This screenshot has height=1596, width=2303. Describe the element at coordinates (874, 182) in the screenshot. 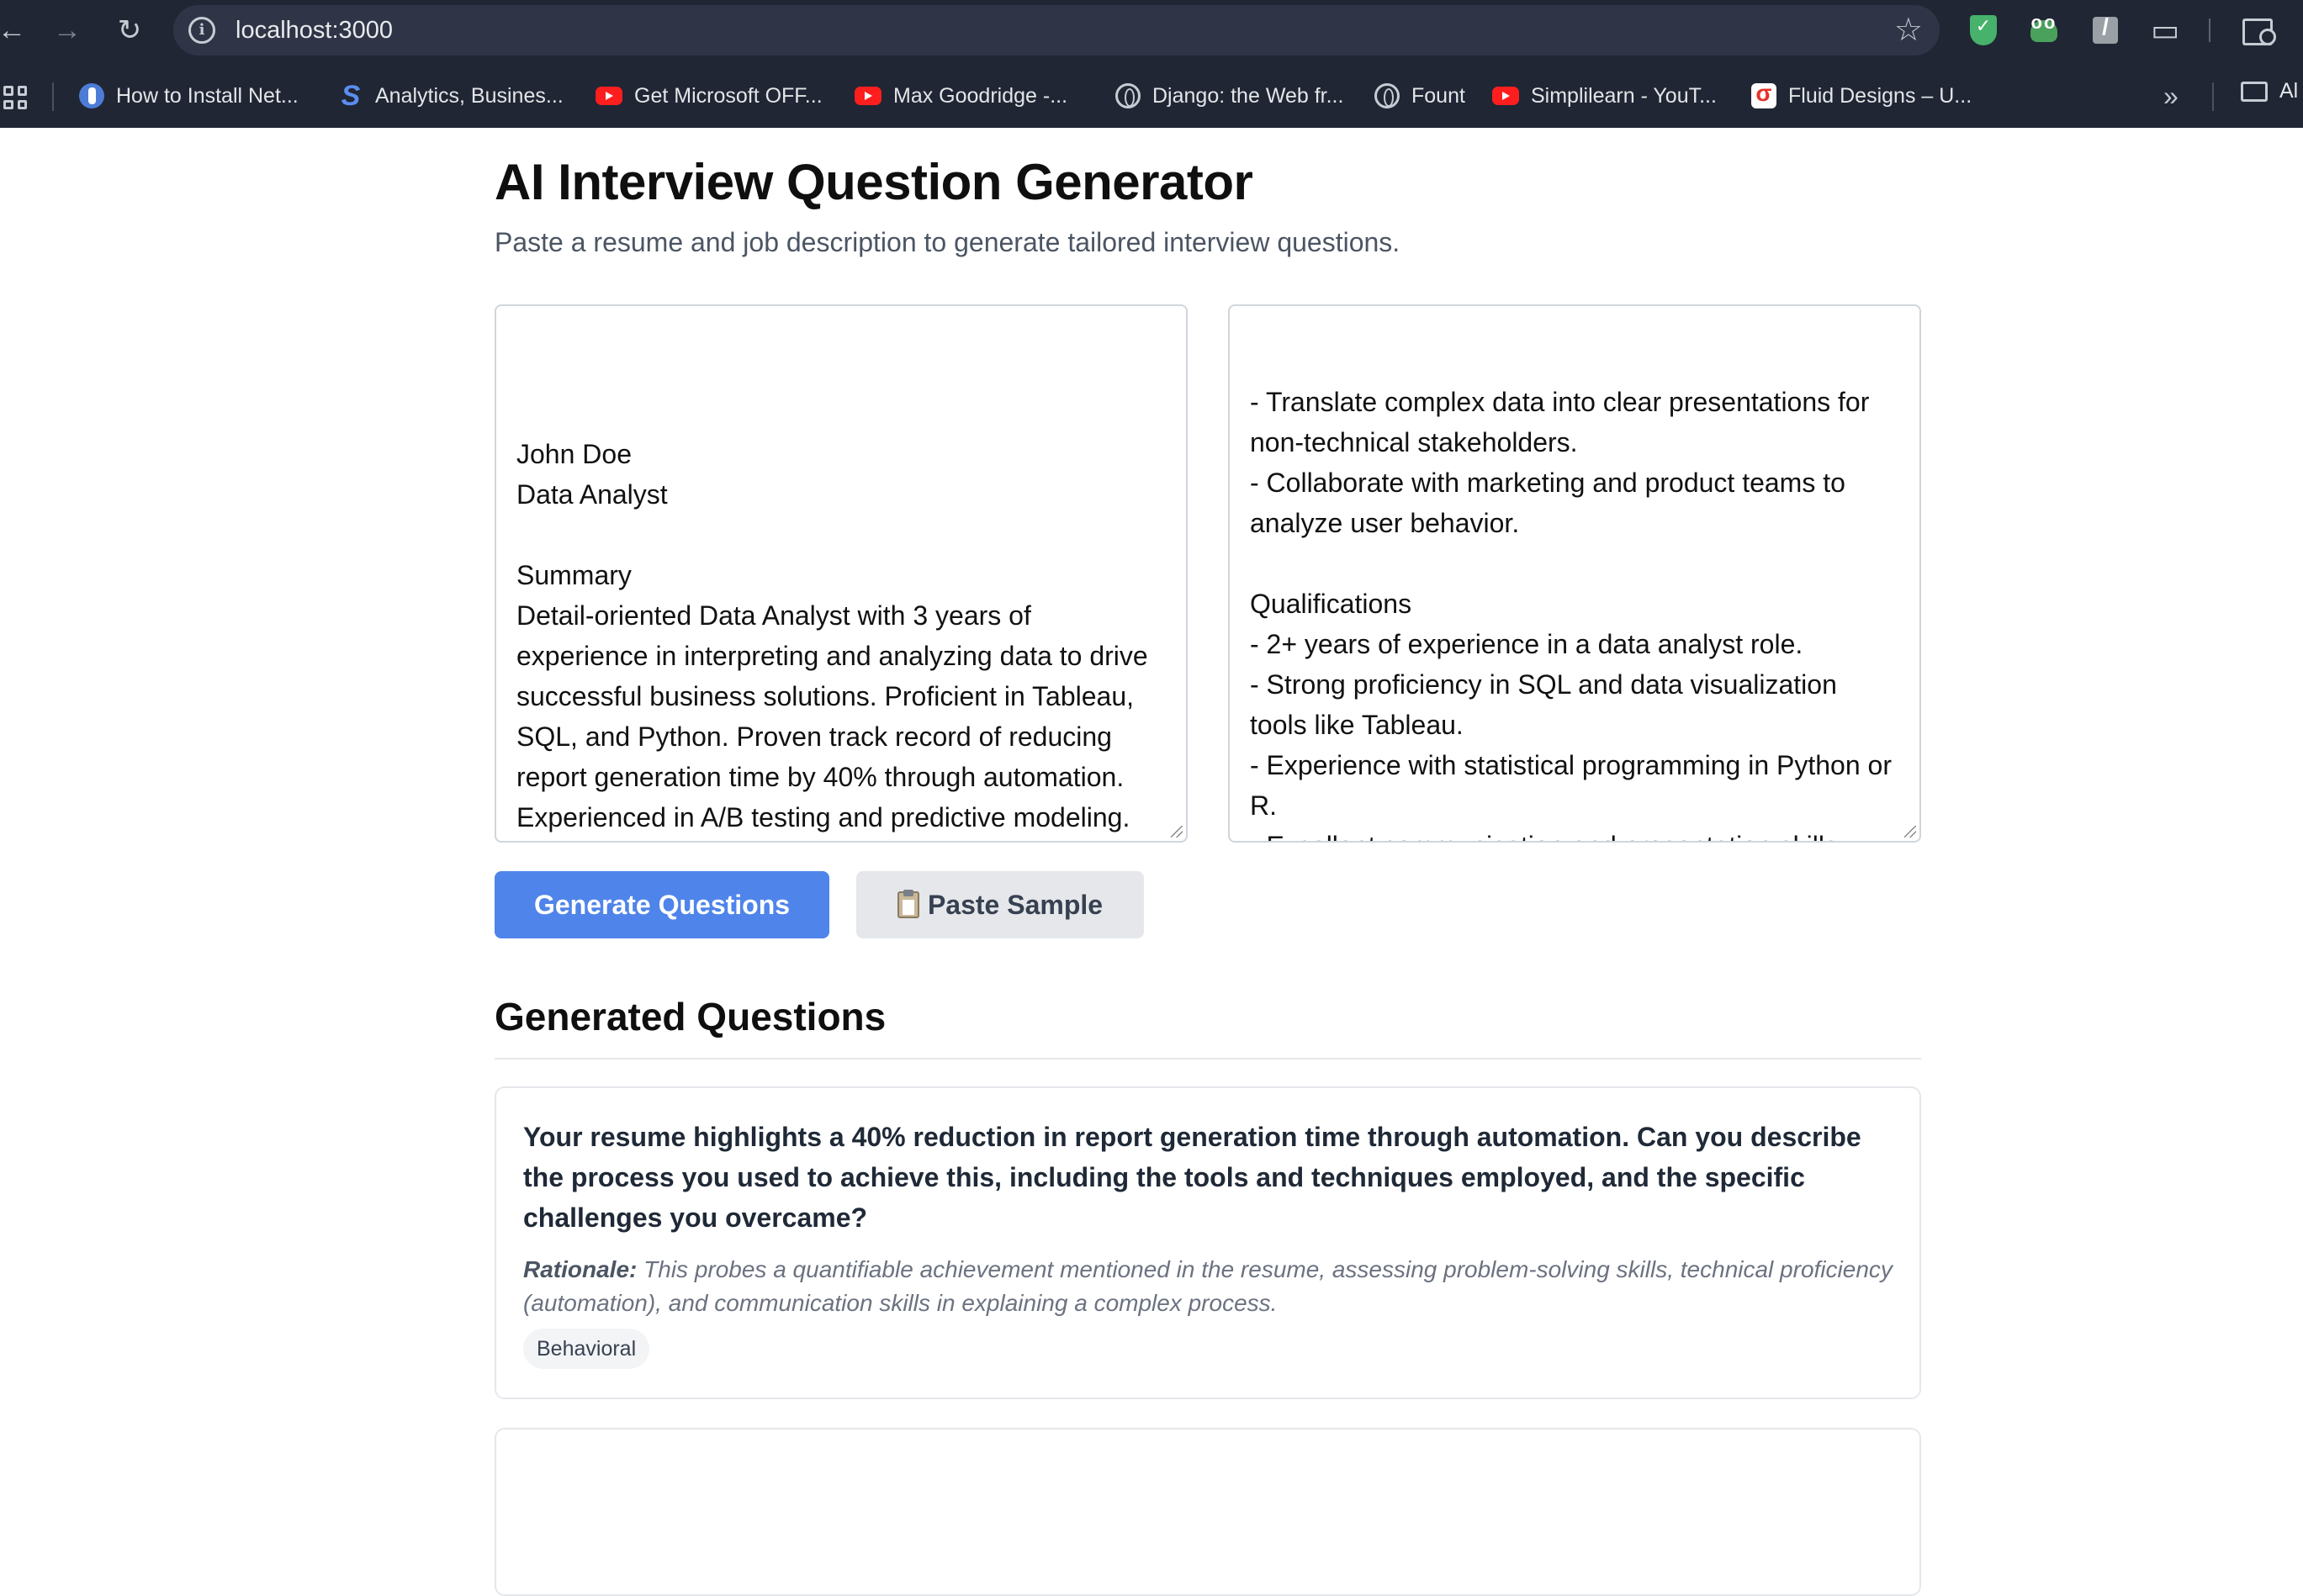

I see `page-title: AI Interview Question Generator` at that location.